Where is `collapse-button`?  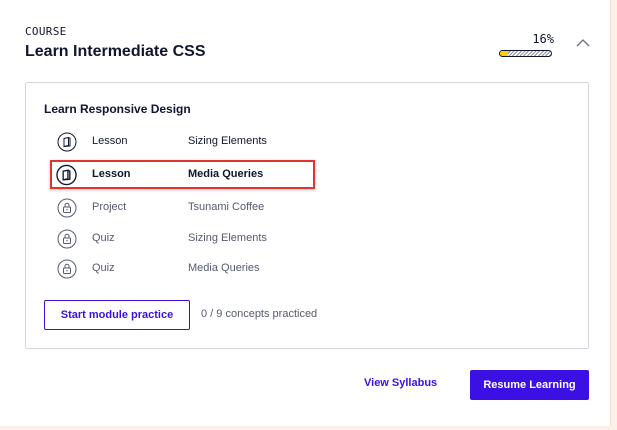 collapse-button is located at coordinates (583, 43).